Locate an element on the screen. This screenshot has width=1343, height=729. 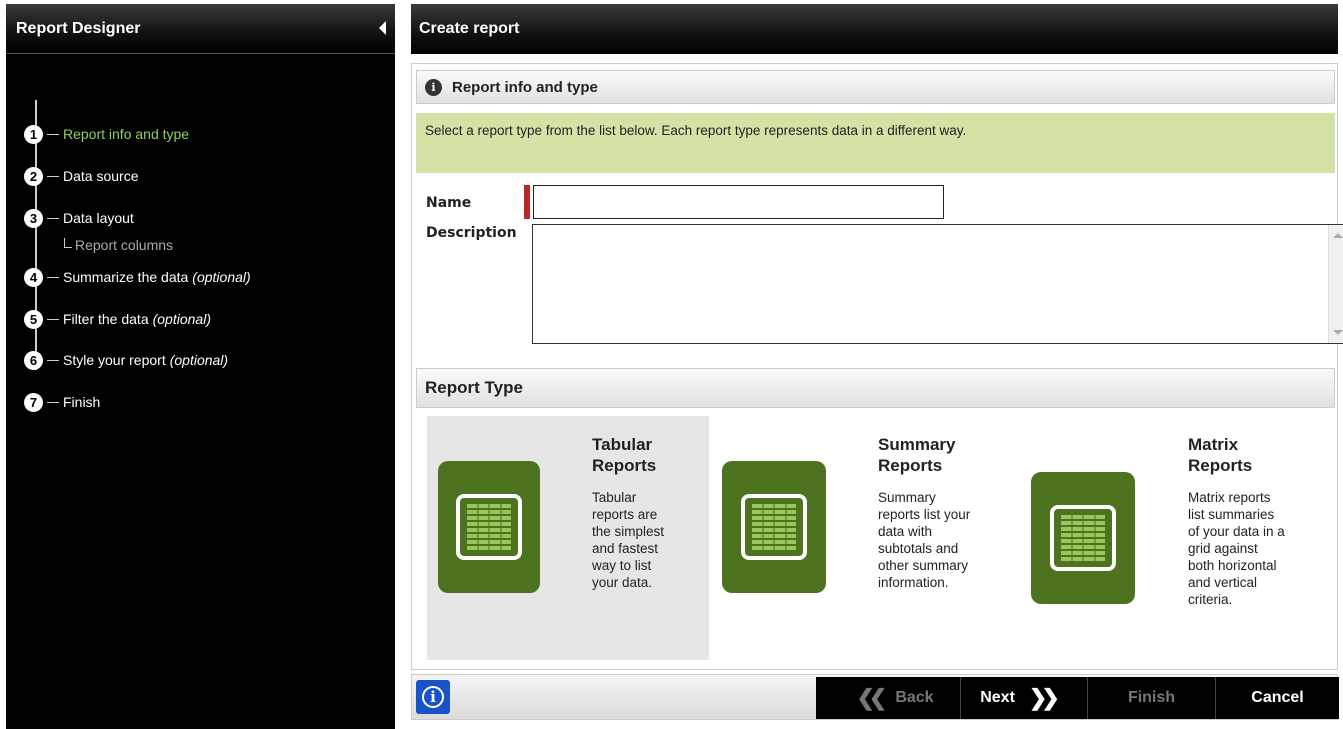
back-button: ❮❮ Back is located at coordinates (888, 698).